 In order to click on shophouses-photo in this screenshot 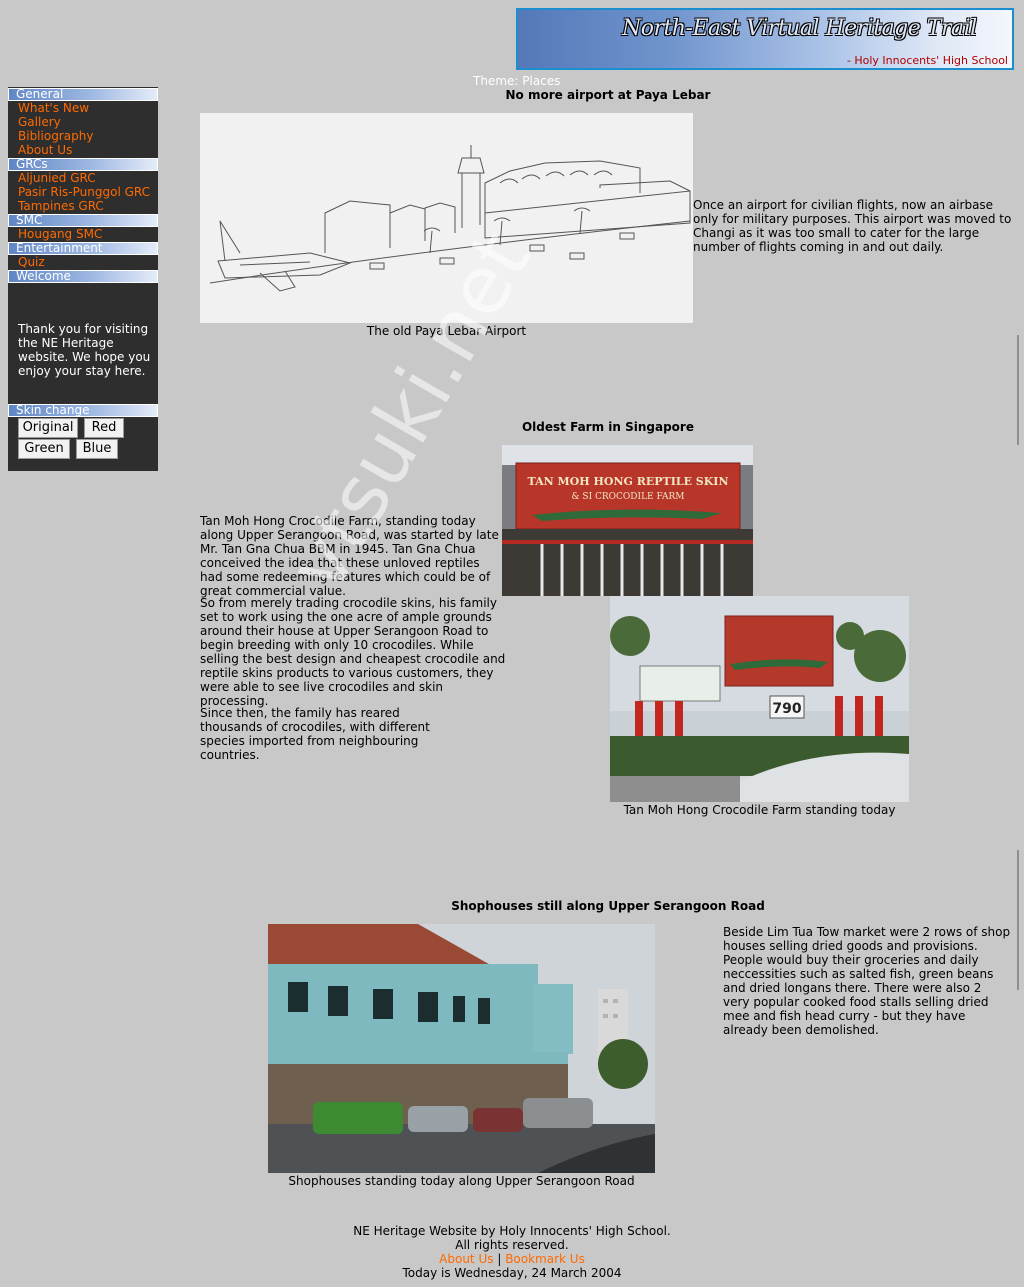, I will do `click(461, 1048)`.